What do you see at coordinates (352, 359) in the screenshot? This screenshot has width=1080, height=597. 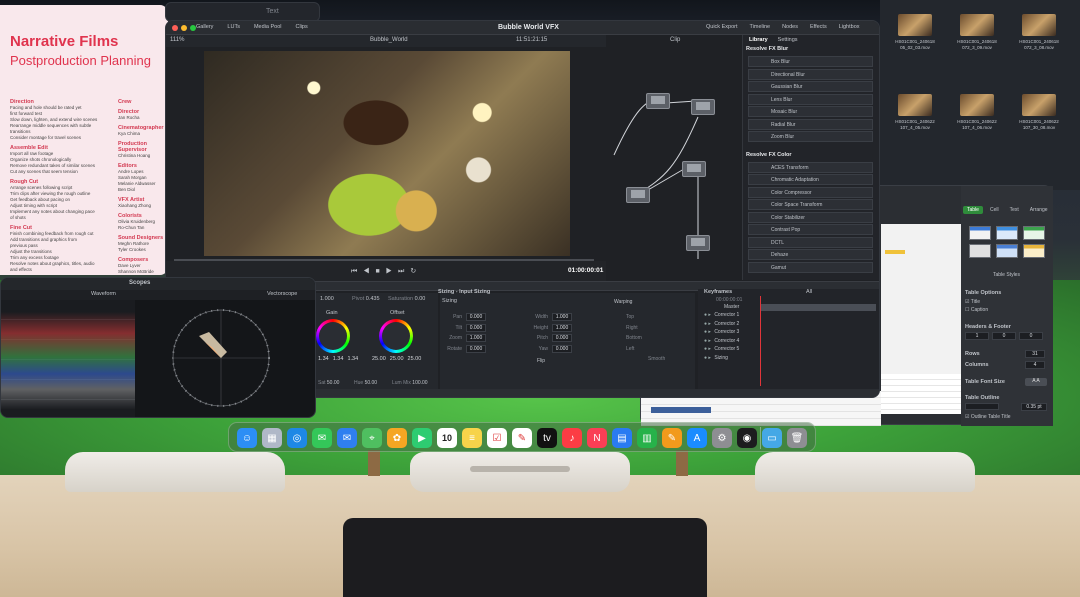 I see `gain-value: 1.34` at bounding box center [352, 359].